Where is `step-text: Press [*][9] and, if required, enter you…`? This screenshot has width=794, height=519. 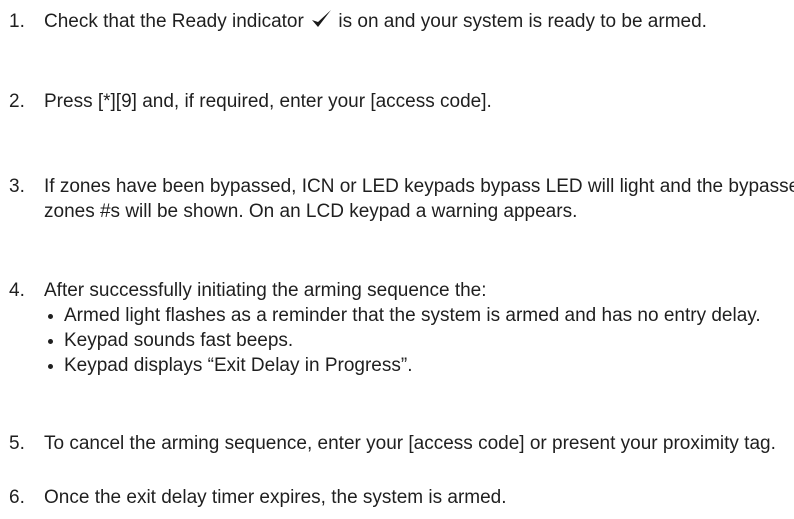 step-text: Press [*][9] and, if required, enter you… is located at coordinates (268, 101).